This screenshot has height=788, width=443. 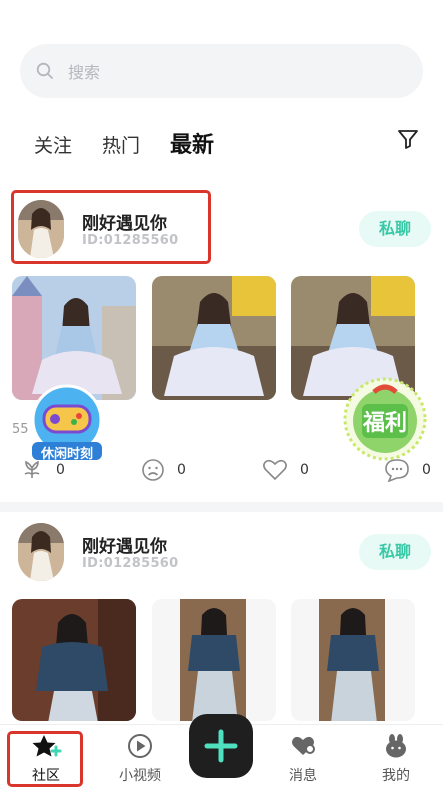 I want to click on user-id: ID:01285560, so click(x=130, y=563).